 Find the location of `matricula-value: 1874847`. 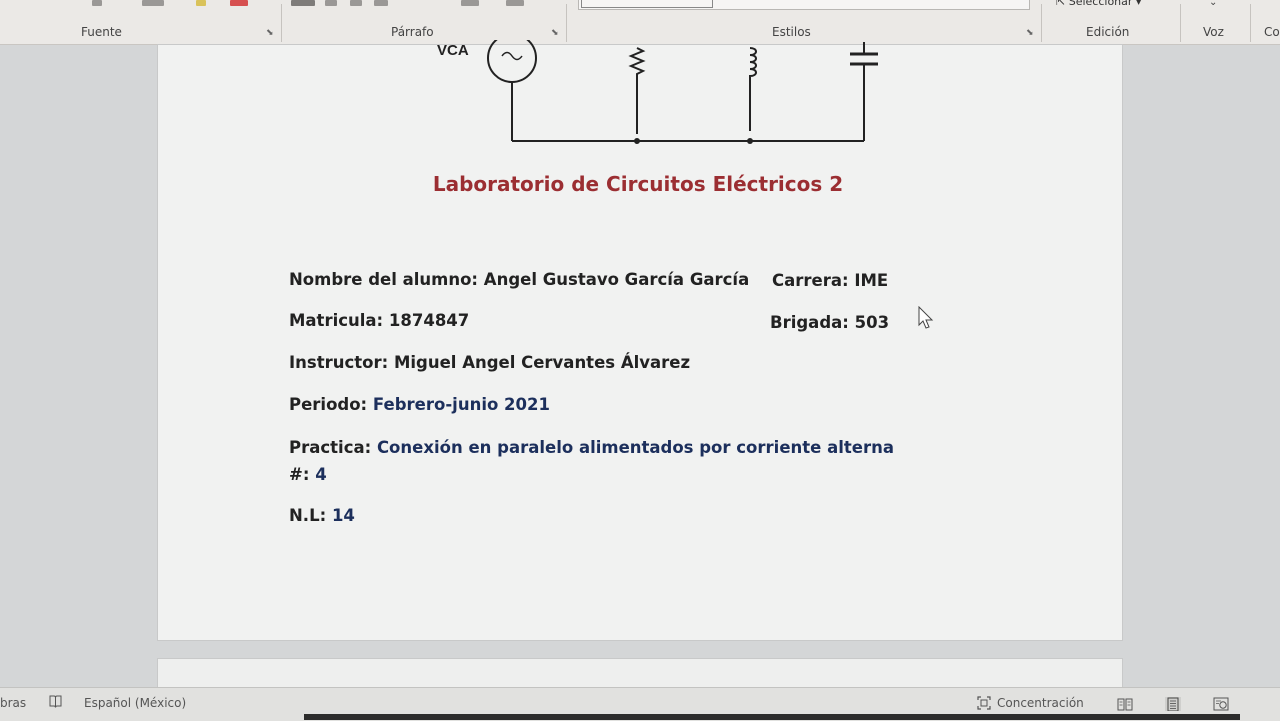

matricula-value: 1874847 is located at coordinates (429, 320).